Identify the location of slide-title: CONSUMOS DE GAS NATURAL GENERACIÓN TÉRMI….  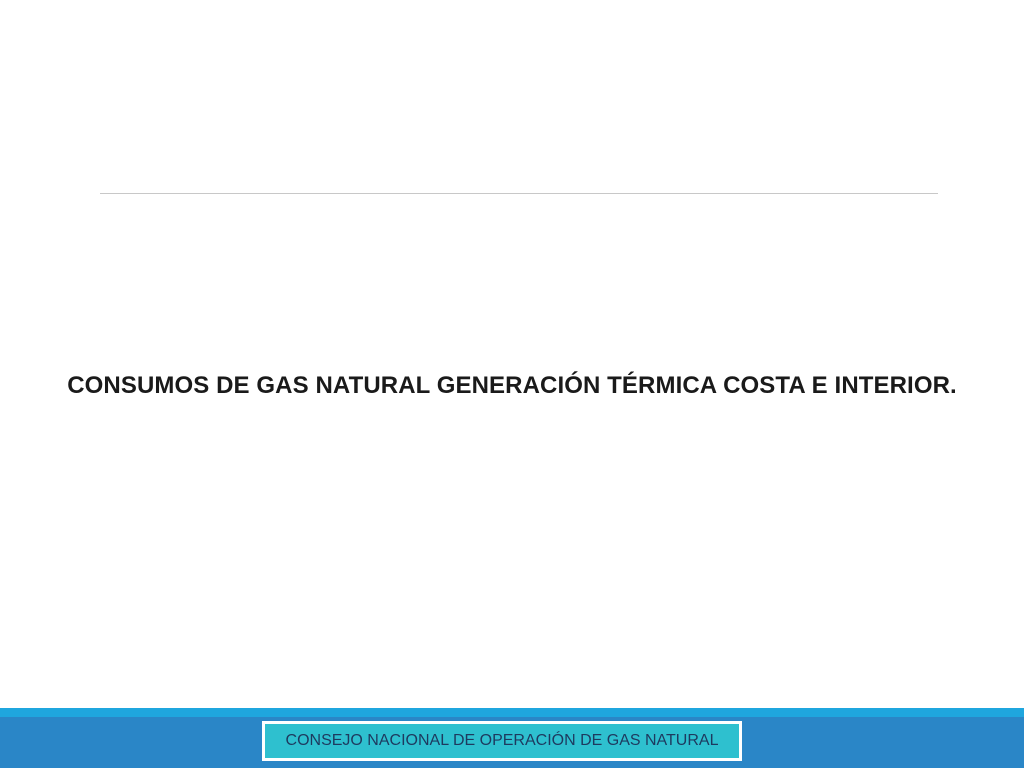
(512, 385).